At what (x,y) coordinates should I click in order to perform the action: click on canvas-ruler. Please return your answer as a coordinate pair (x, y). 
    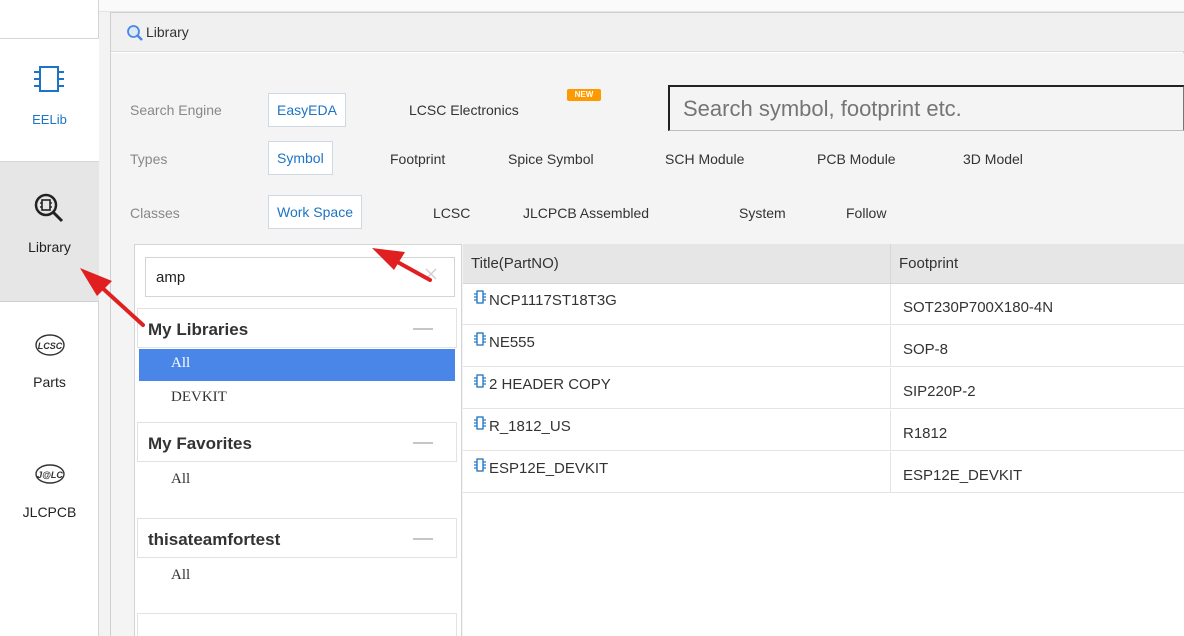
    Looking at the image, I should click on (641, 6).